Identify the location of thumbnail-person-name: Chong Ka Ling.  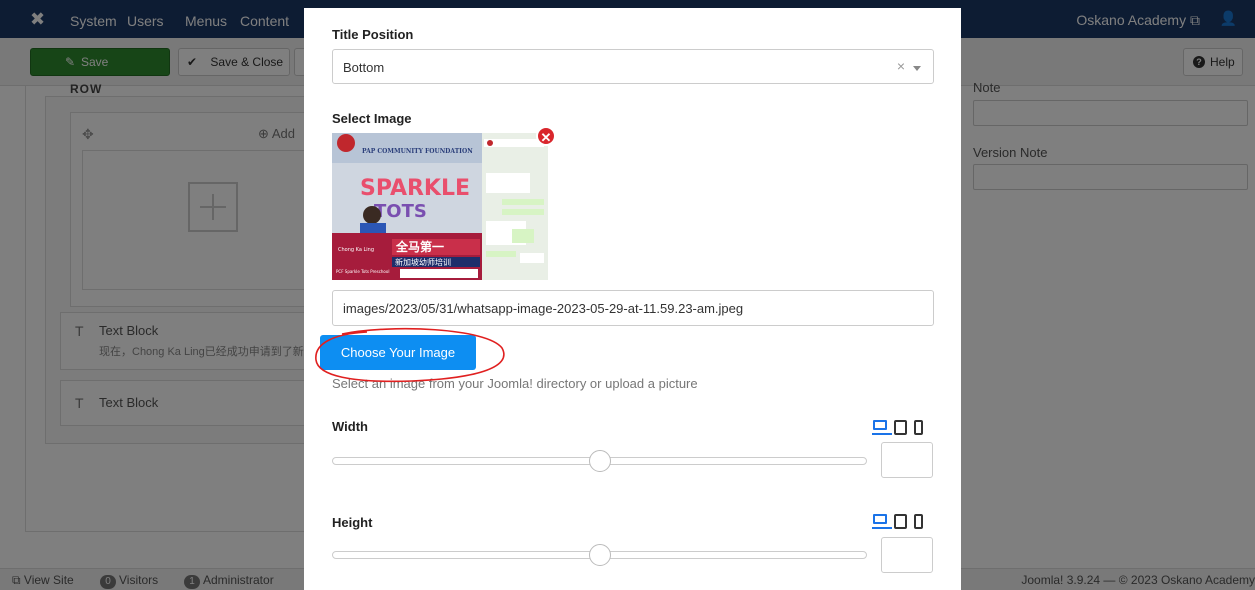
(356, 250).